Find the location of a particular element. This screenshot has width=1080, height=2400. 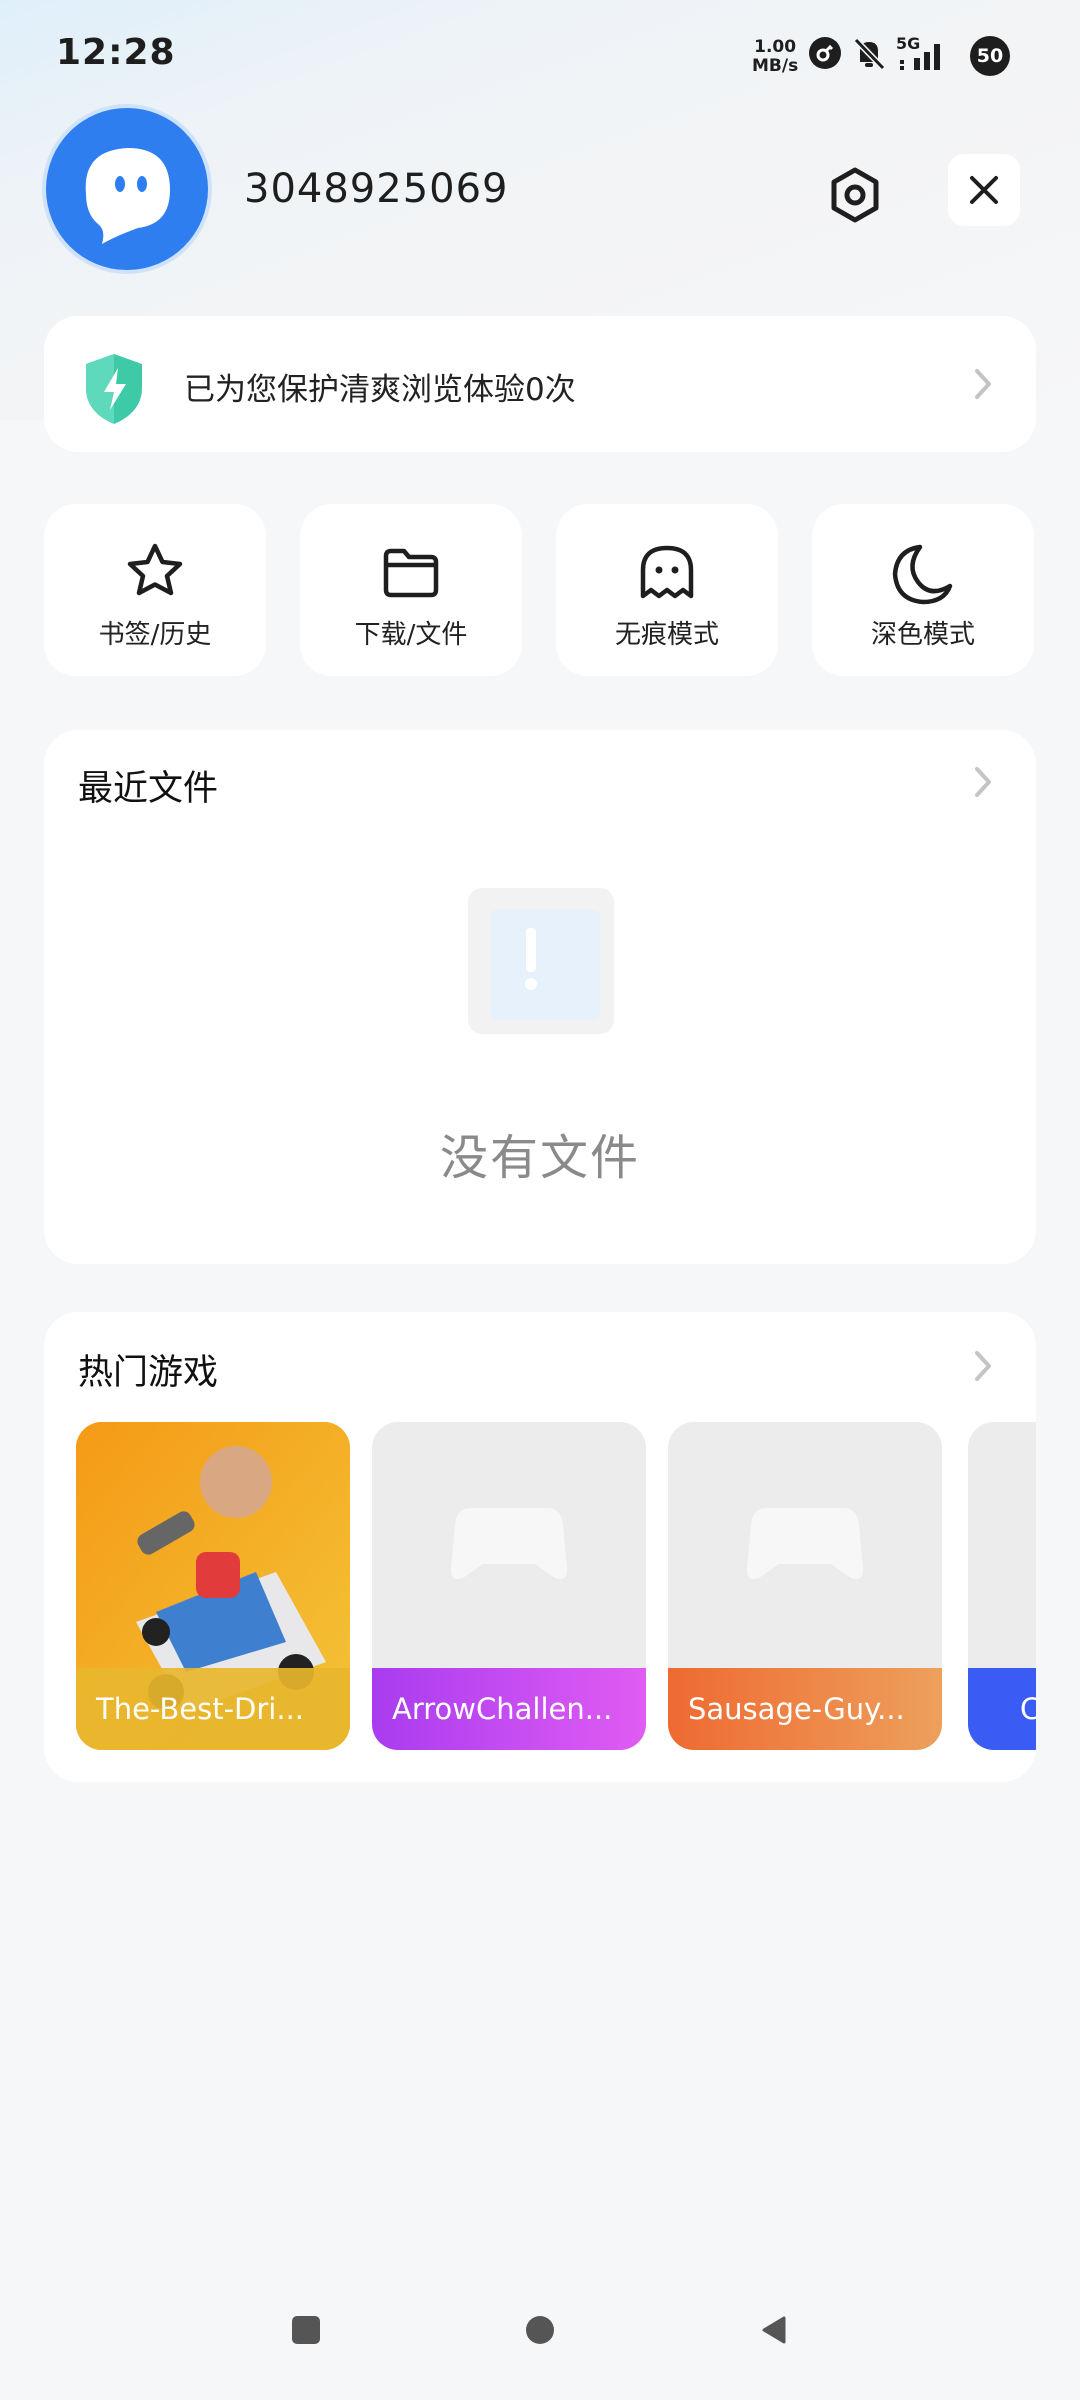

battery-level: 50 is located at coordinates (990, 56).